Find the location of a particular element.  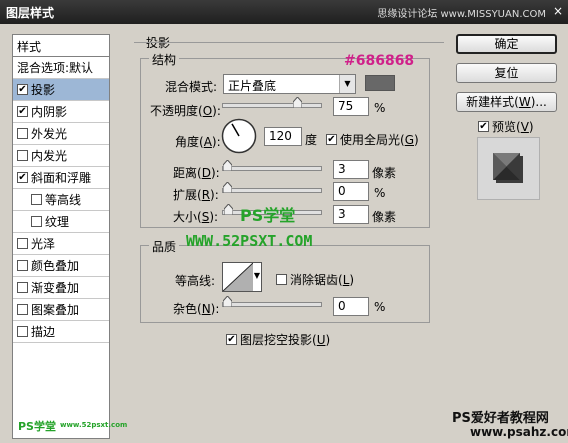

blend-mode-value: 正片叠底 is located at coordinates (252, 86).